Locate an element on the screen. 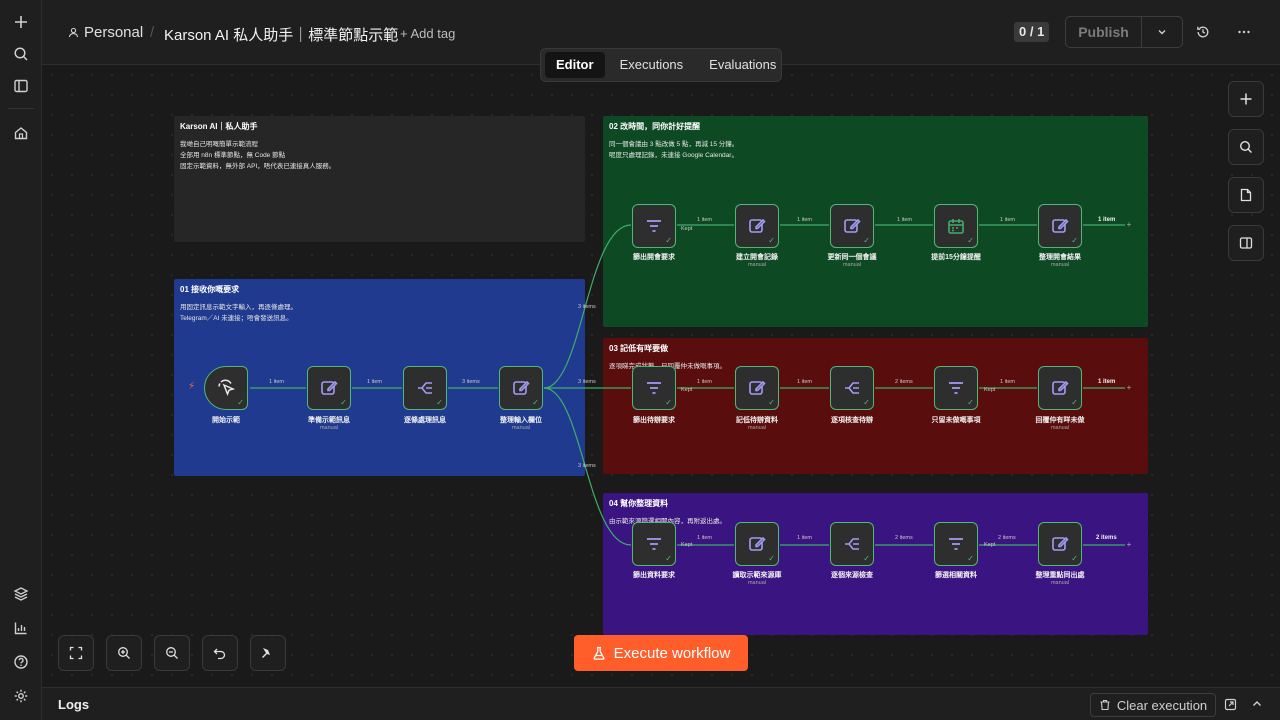  execute-workflow-label: Execute workflow is located at coordinates (672, 653).